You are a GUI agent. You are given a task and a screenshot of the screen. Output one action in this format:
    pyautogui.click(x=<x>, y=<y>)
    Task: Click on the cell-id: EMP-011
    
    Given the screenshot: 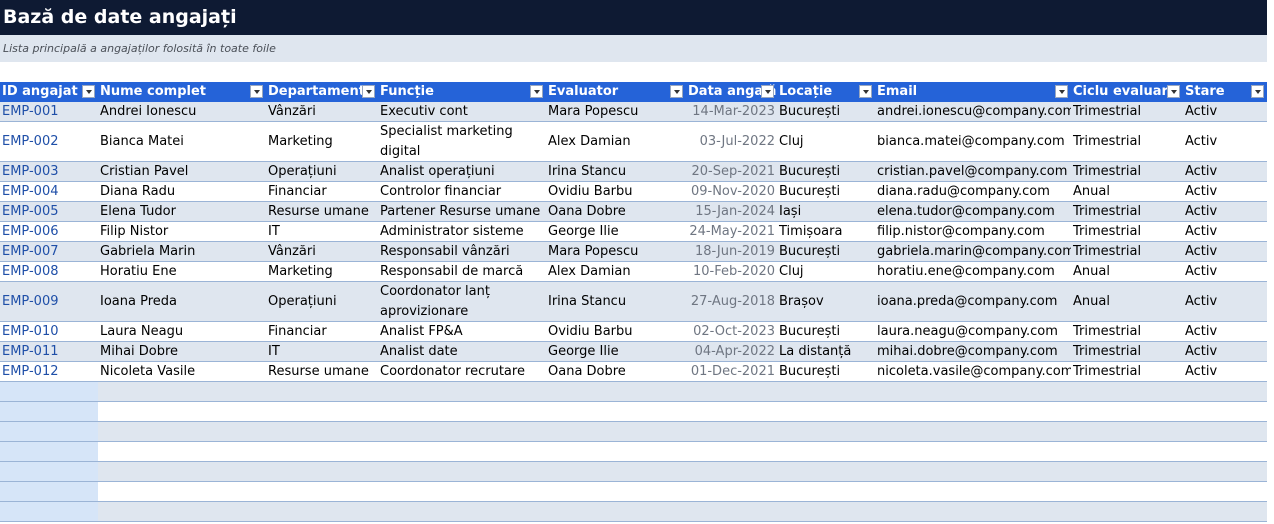 What is the action you would take?
    pyautogui.click(x=49, y=351)
    